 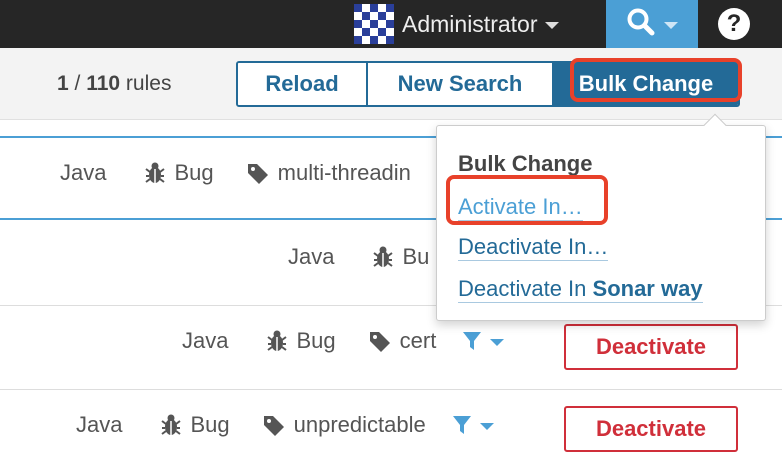 I want to click on rule-counter: 1 / 110 rules, so click(x=114, y=83).